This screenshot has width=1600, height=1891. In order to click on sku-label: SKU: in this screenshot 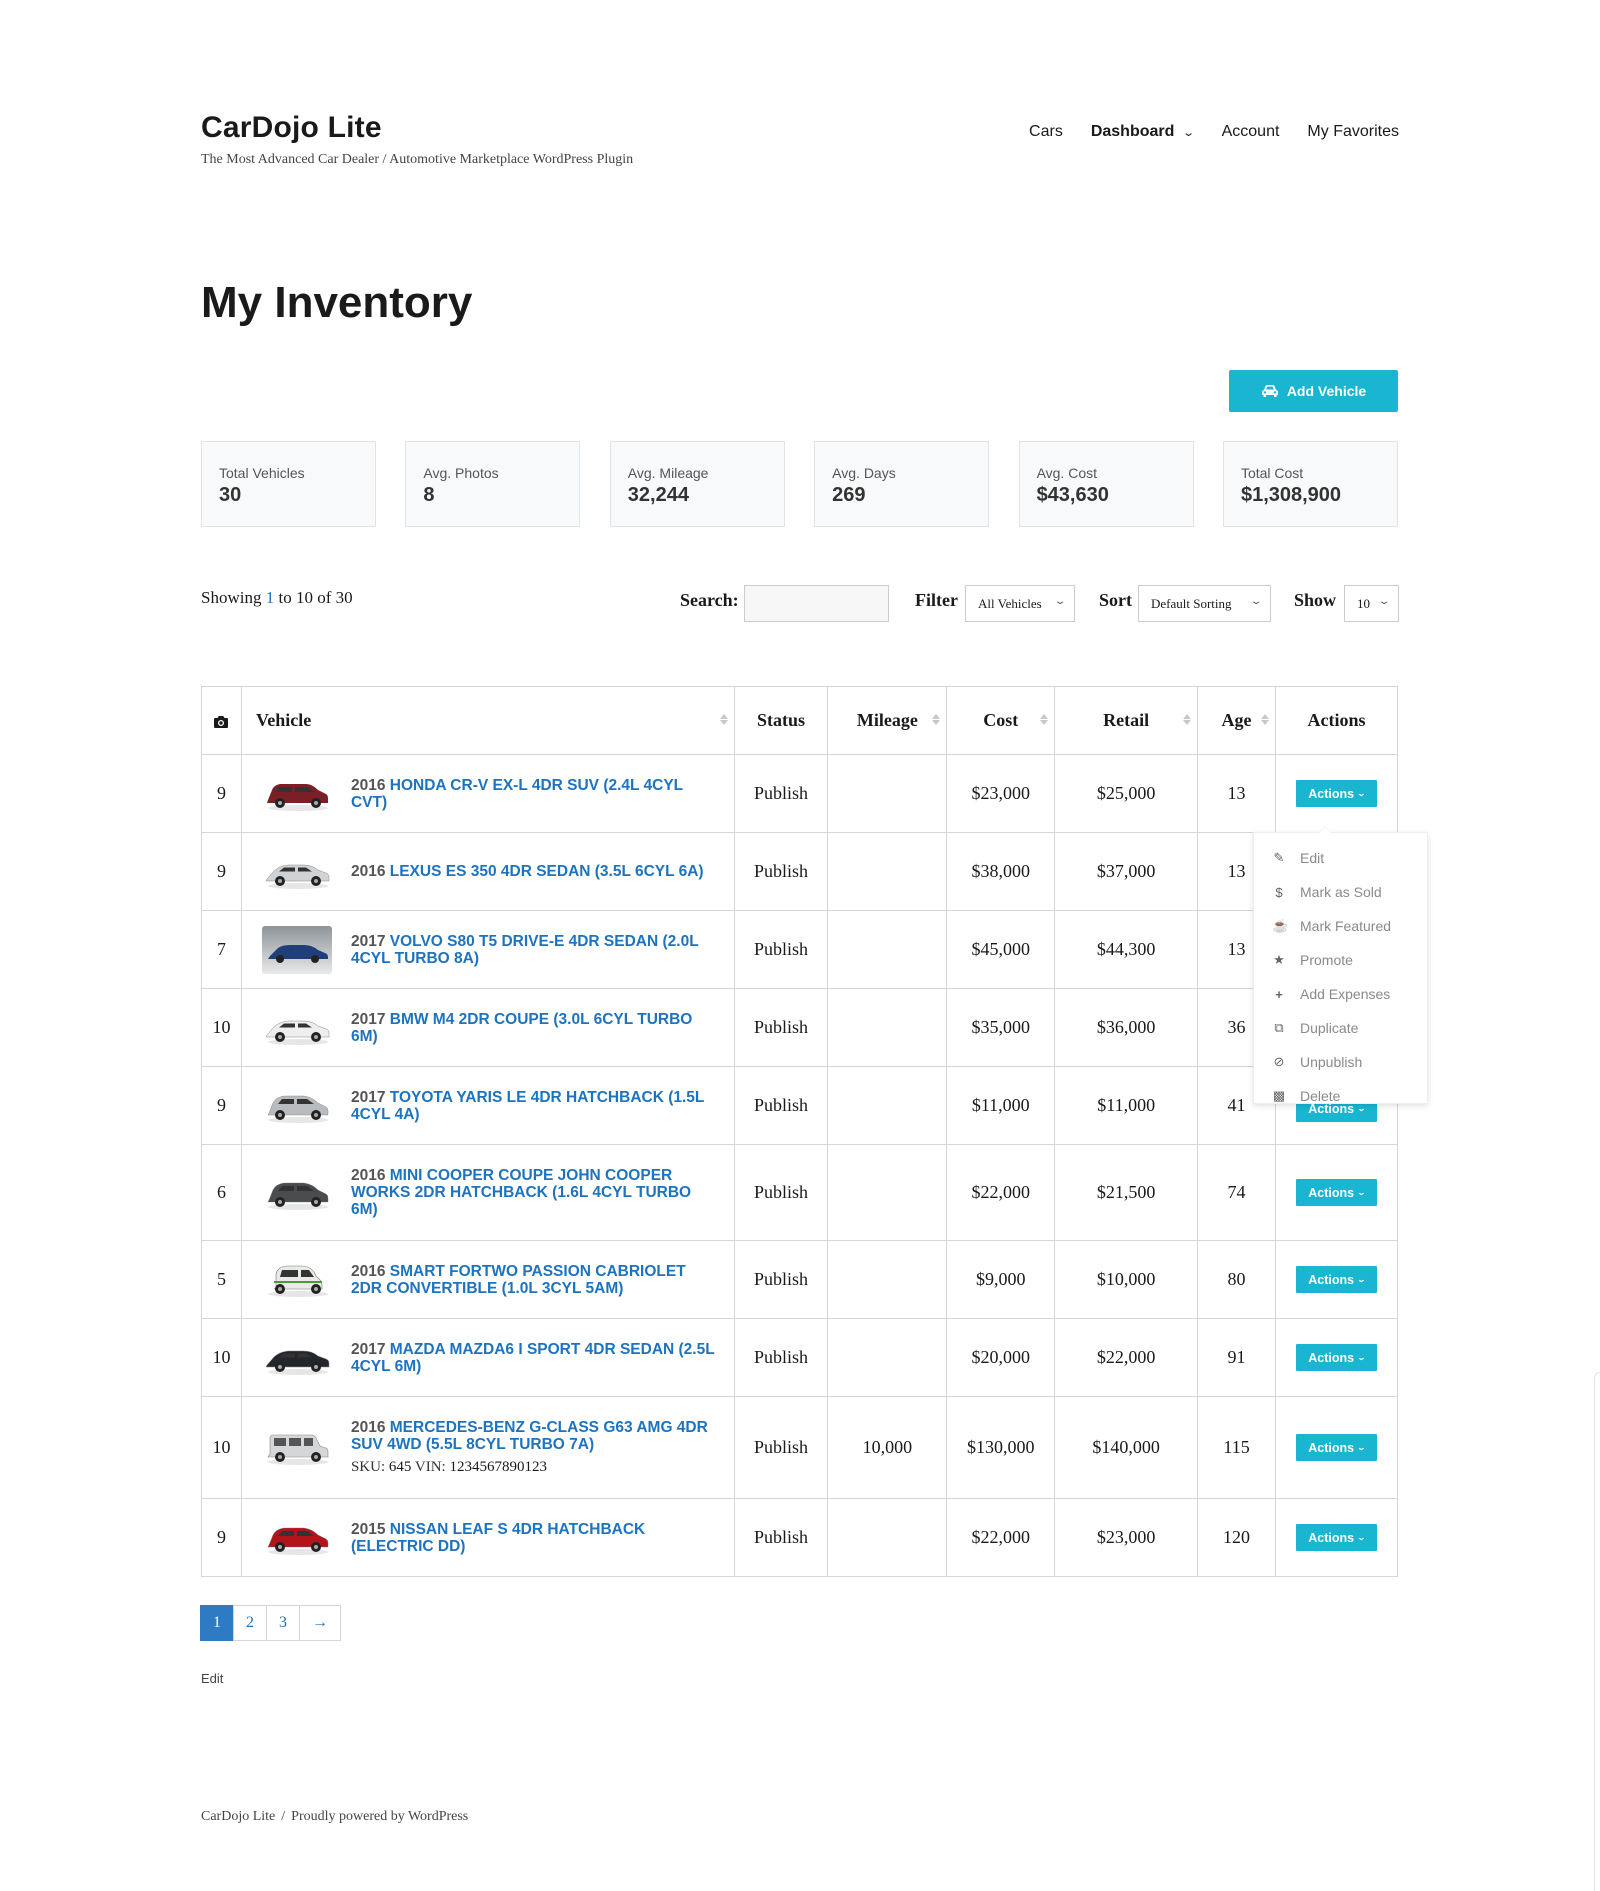, I will do `click(368, 1467)`.